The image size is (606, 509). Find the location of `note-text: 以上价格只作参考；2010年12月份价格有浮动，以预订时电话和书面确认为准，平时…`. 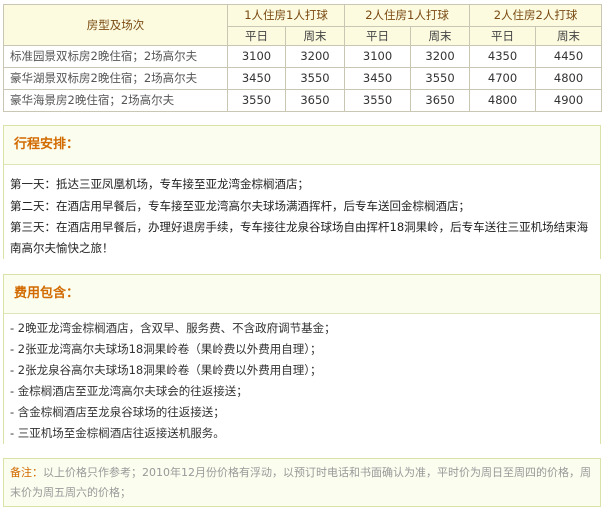

note-text: 以上价格只作参考；2010年12月份价格有浮动，以预订时电话和书面确认为准，平时… is located at coordinates (300, 482).